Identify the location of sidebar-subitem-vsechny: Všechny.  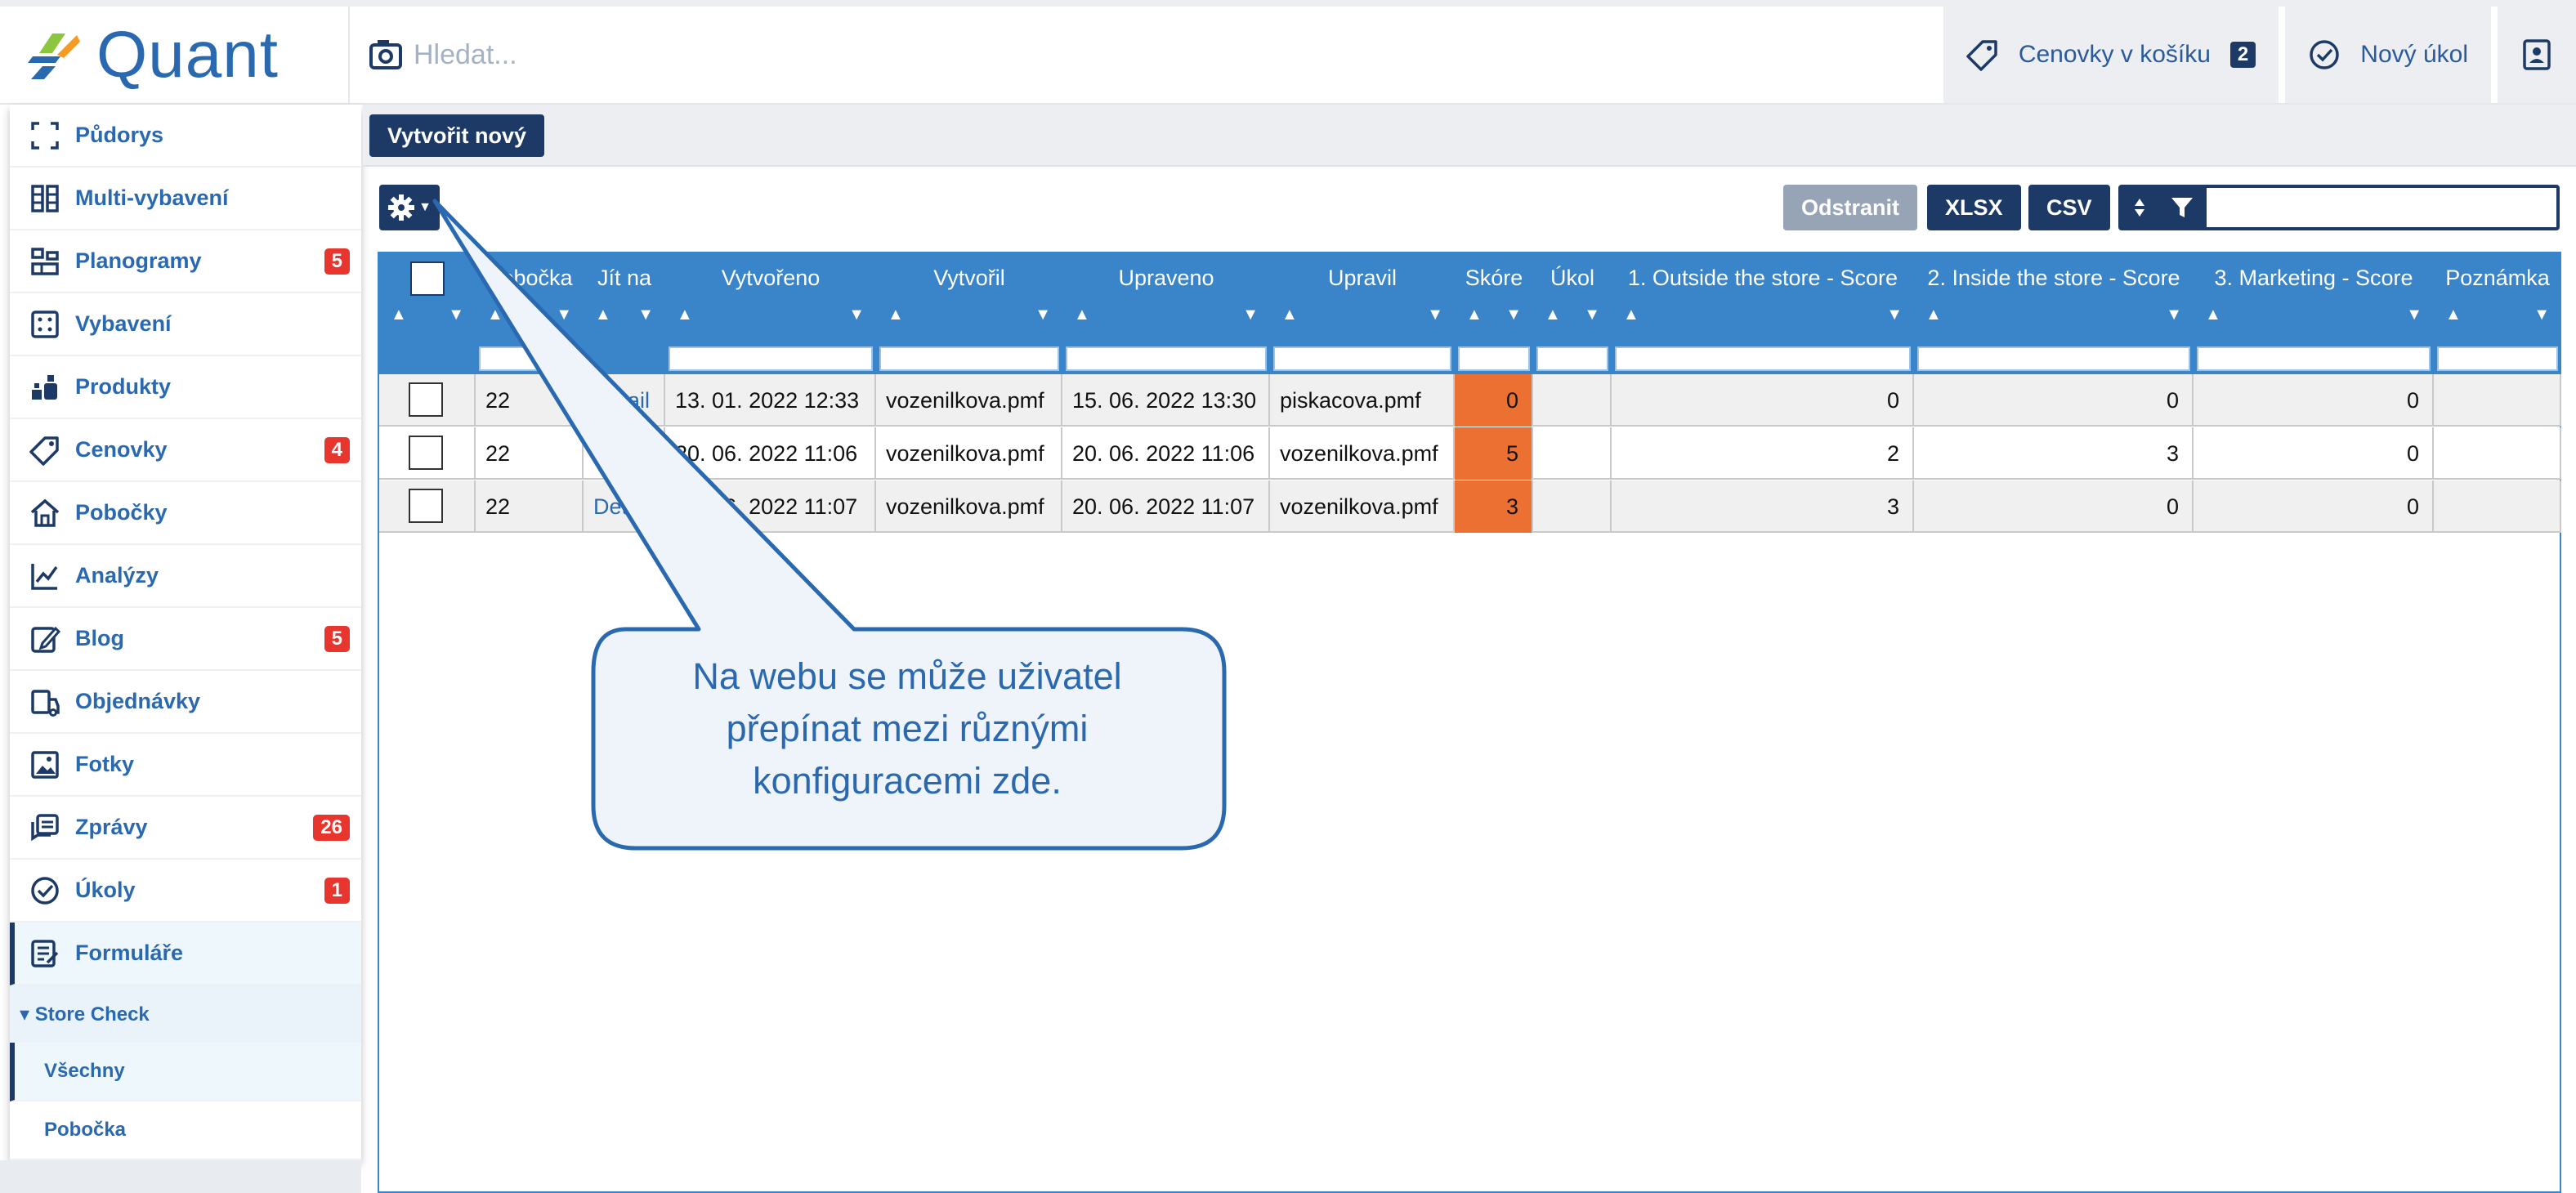
(185, 1072).